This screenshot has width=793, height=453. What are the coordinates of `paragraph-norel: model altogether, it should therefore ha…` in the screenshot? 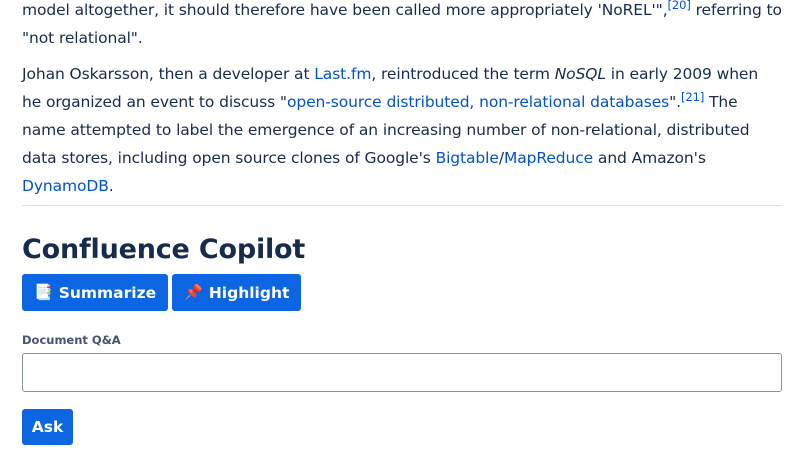 It's located at (402, 26).